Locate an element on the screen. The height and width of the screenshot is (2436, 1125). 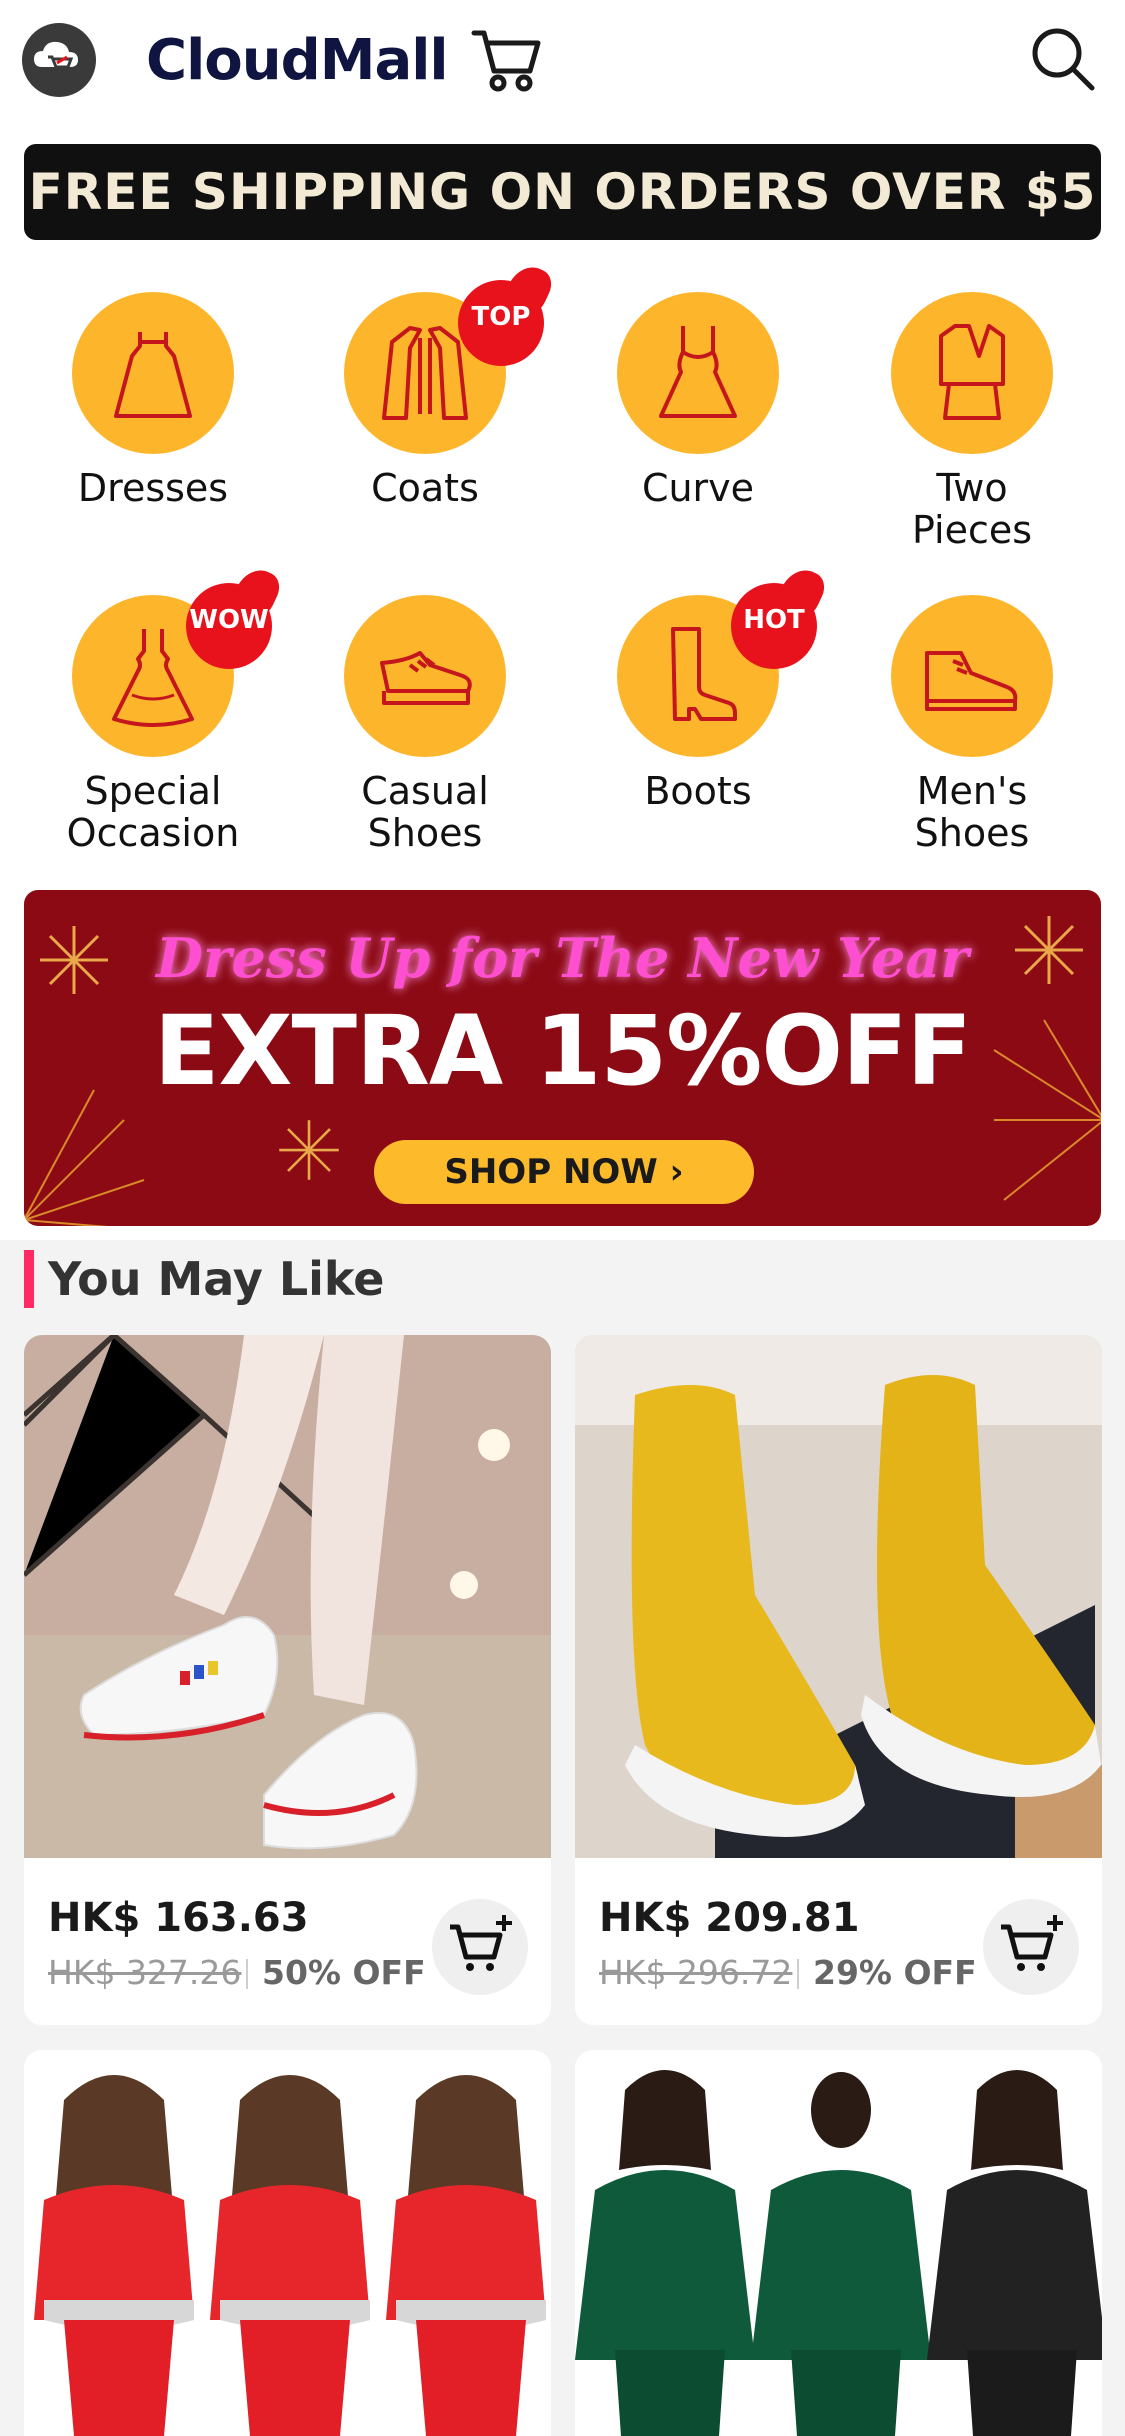
product-image-yellow-sock-sneakers is located at coordinates (838, 1596).